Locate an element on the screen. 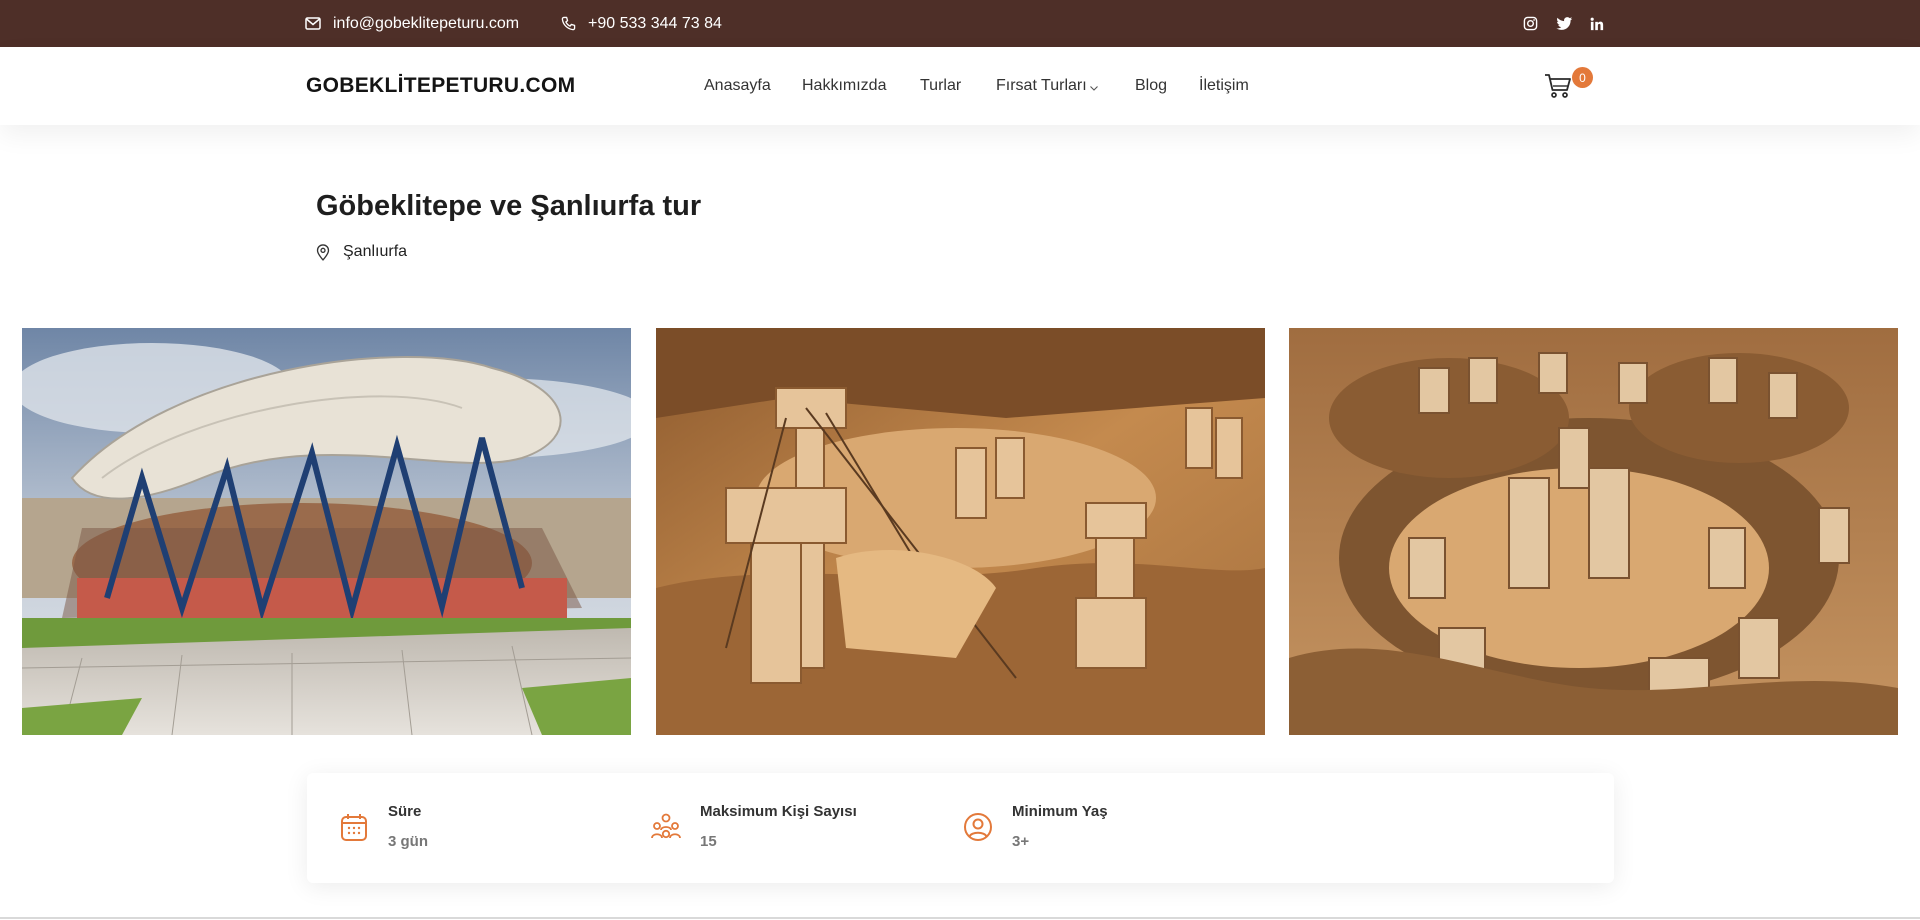 This screenshot has height=920, width=1920. nav-item-firsat-turlari: Fırsat Turları is located at coordinates (1047, 86).